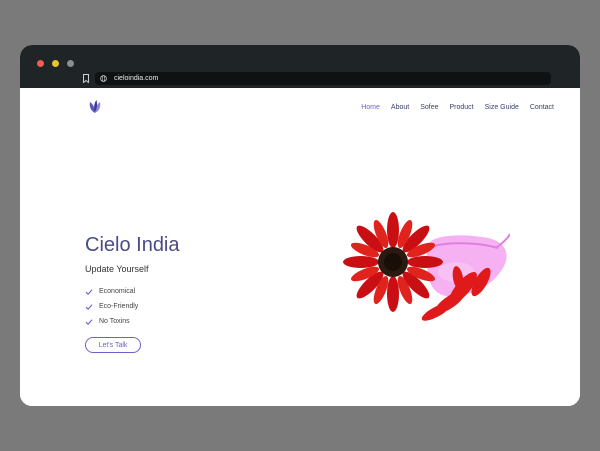 The width and height of the screenshot is (600, 451). I want to click on feature-label: Economical, so click(117, 291).